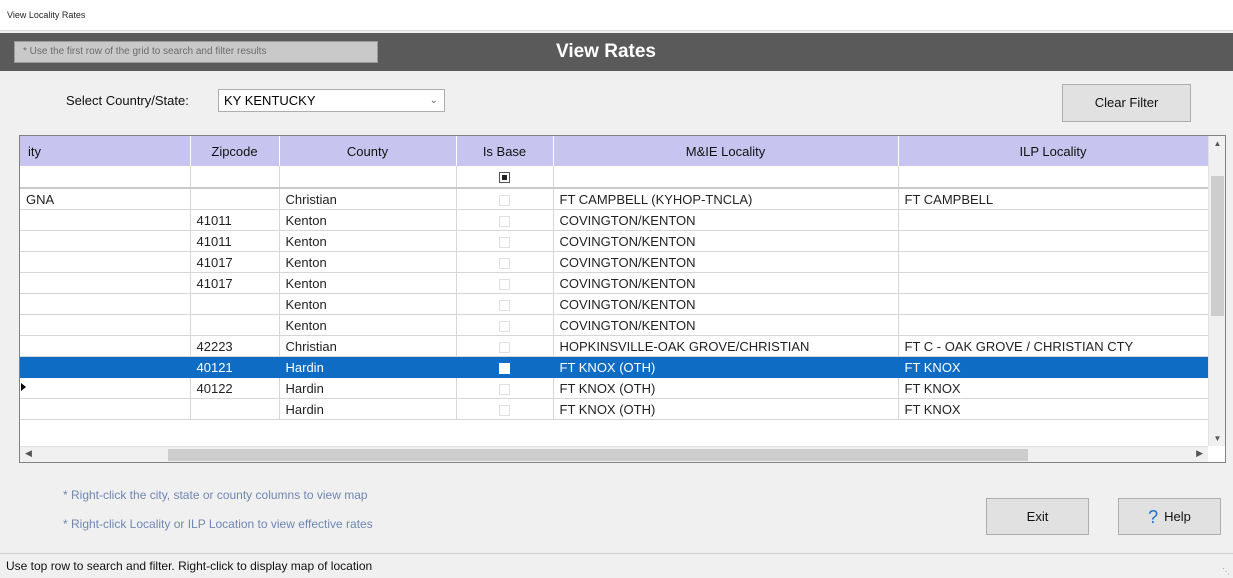 The image size is (1233, 578). I want to click on country-state-select: KY KENTUCKY ⌄, so click(331, 100).